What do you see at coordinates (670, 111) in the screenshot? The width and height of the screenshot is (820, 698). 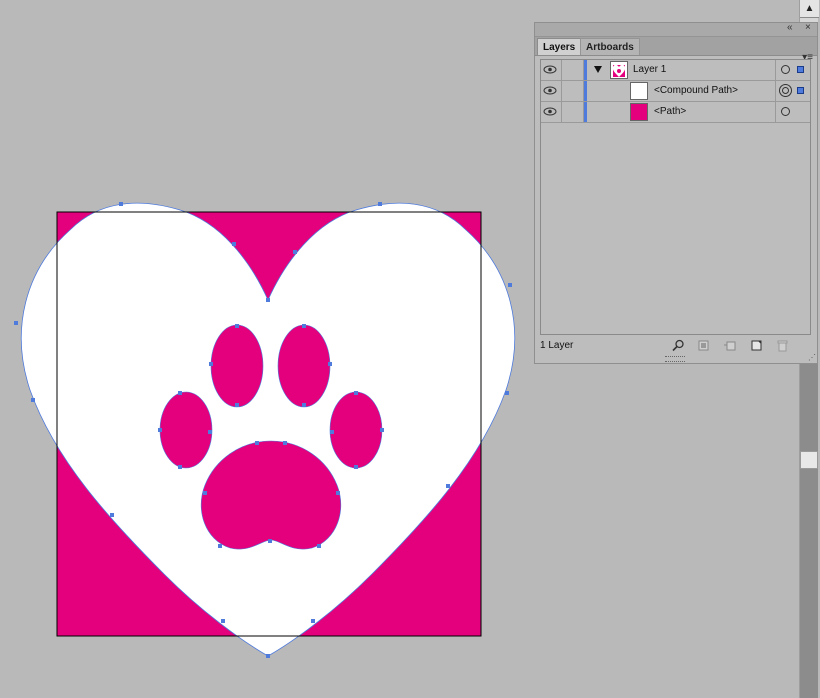 I see `layer-name: <Path>` at bounding box center [670, 111].